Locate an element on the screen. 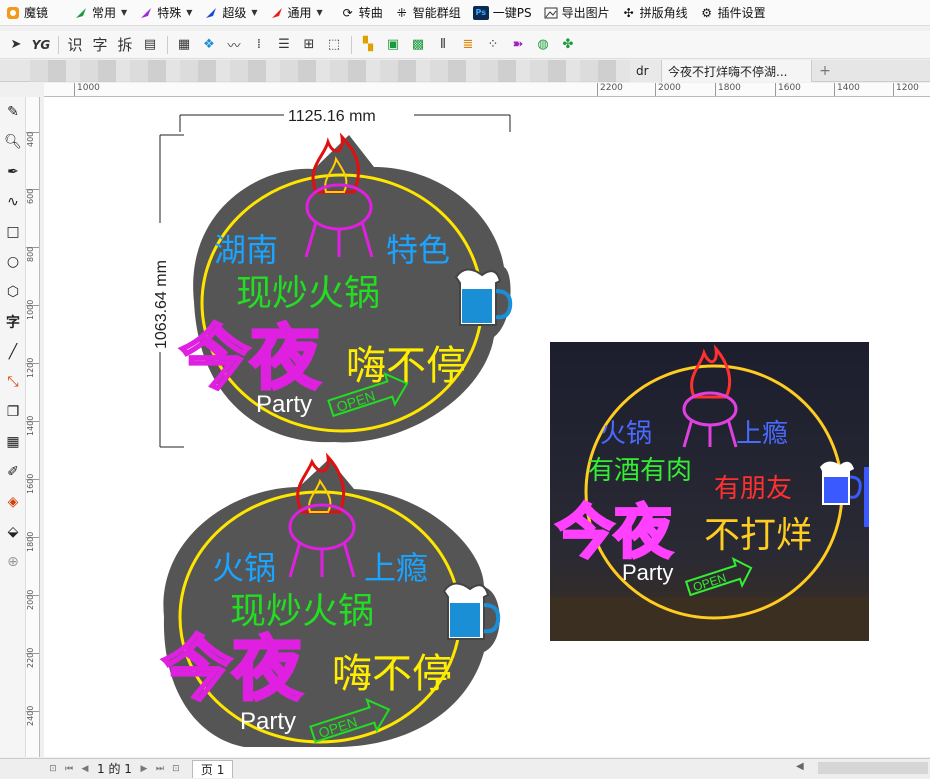 The width and height of the screenshot is (930, 779). menu-label: 拼版角线 is located at coordinates (663, 13).